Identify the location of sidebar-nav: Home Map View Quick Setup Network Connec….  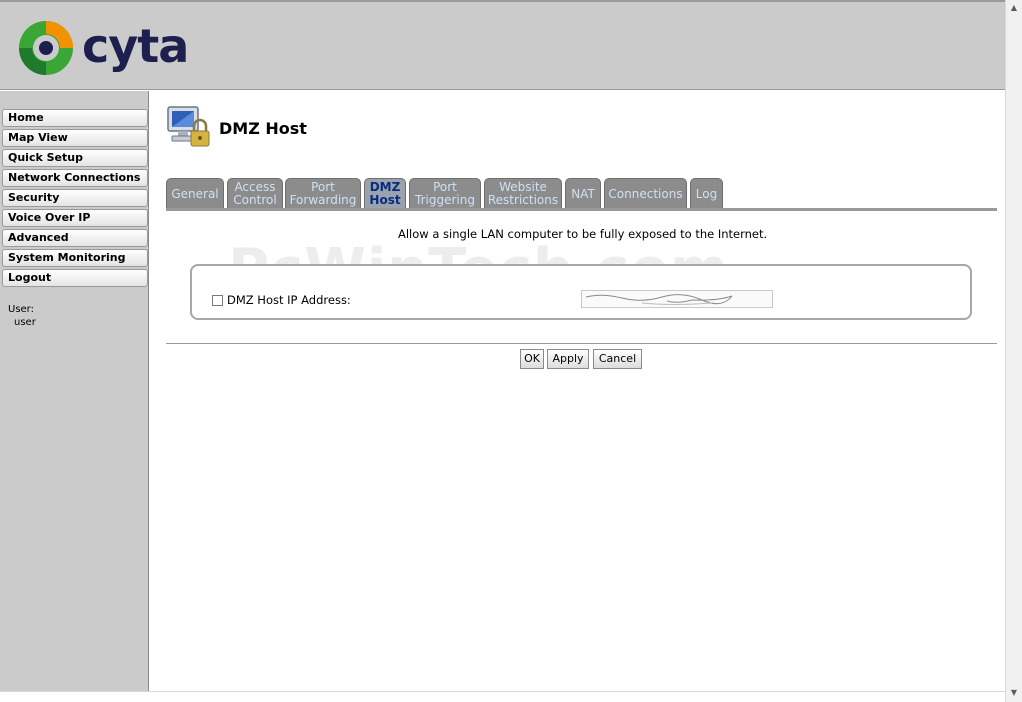
(75, 199).